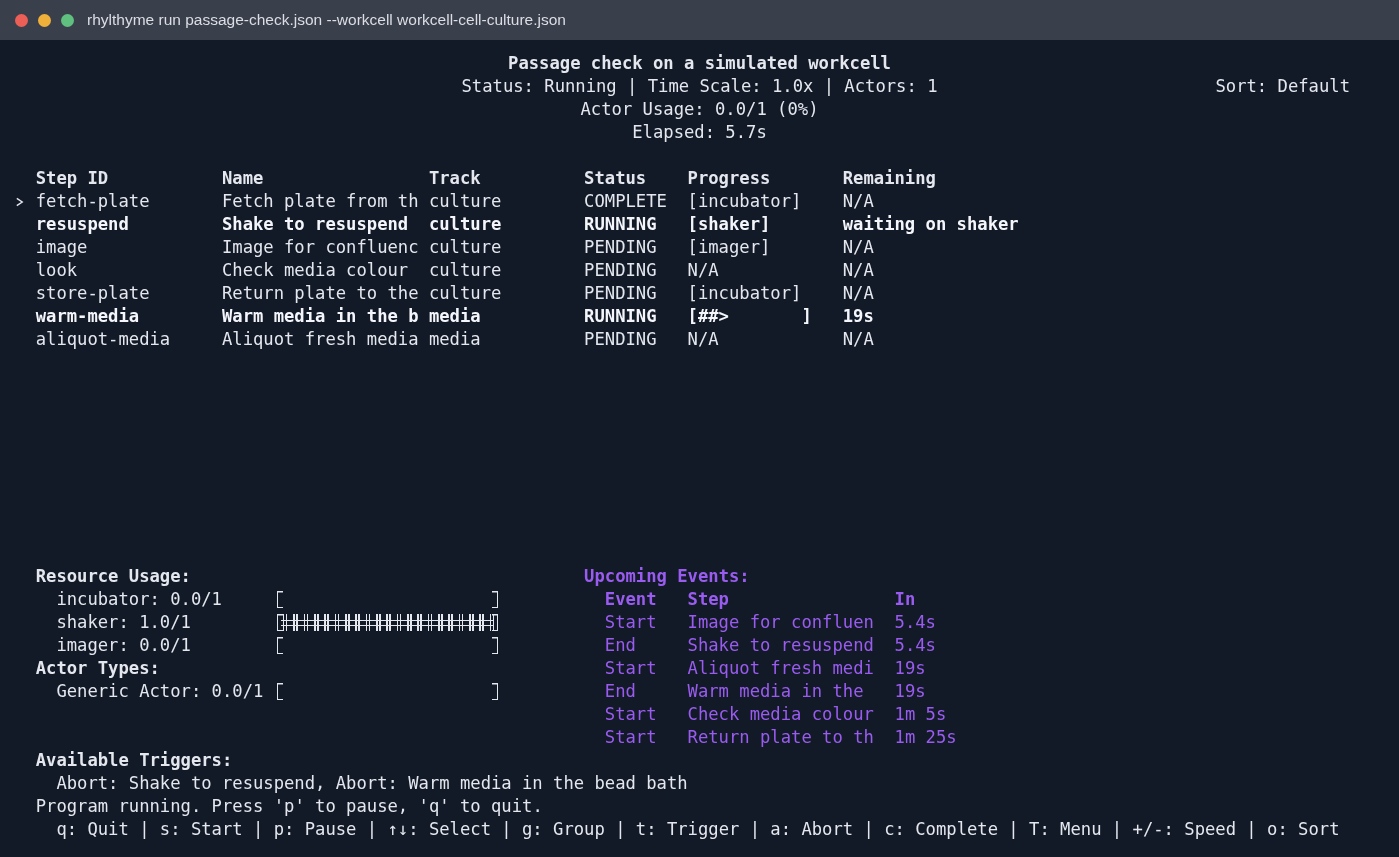 The image size is (1399, 857). What do you see at coordinates (113, 576) in the screenshot?
I see `section-heading: Resource Usage:` at bounding box center [113, 576].